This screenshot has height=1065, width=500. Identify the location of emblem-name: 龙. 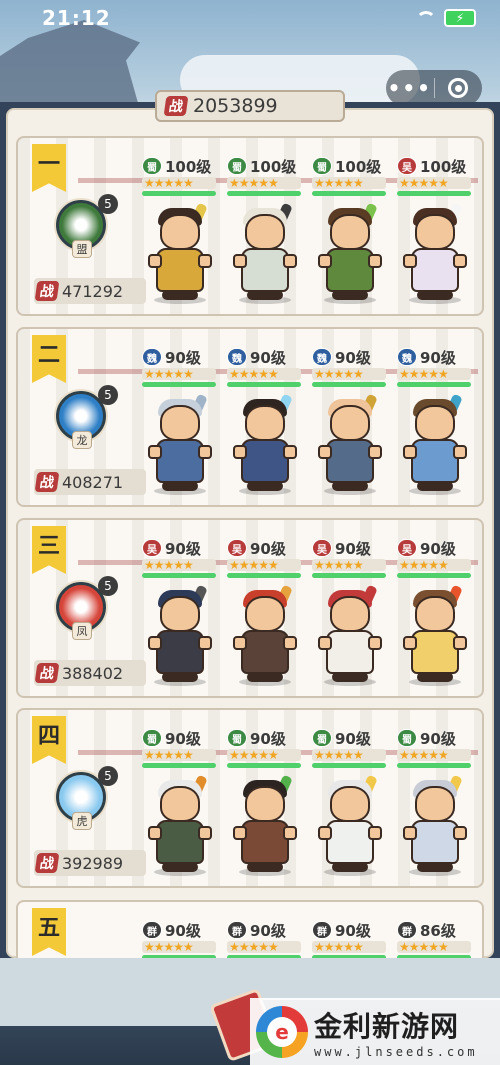
(82, 440).